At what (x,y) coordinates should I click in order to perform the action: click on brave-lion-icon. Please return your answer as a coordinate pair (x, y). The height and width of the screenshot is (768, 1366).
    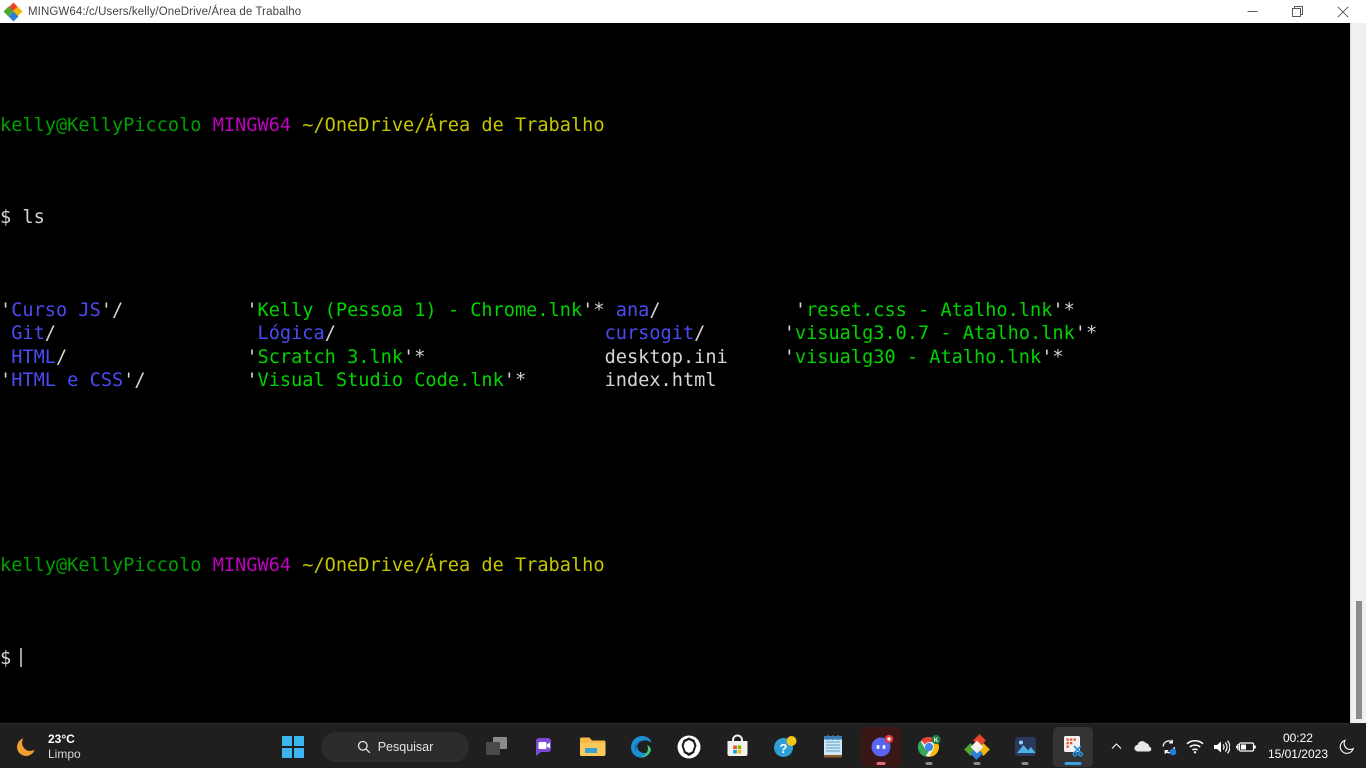
    Looking at the image, I should click on (689, 746).